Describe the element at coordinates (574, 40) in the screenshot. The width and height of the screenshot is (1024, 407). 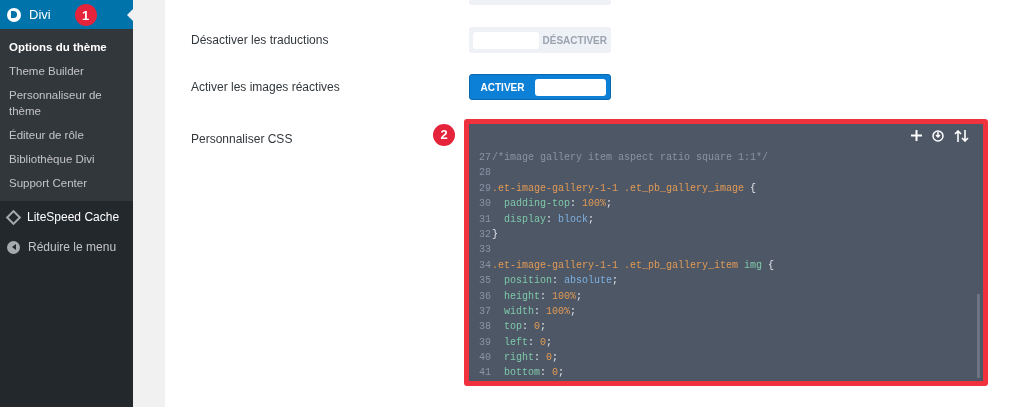
I see `toggle-label: DÉSACTIVER` at that location.